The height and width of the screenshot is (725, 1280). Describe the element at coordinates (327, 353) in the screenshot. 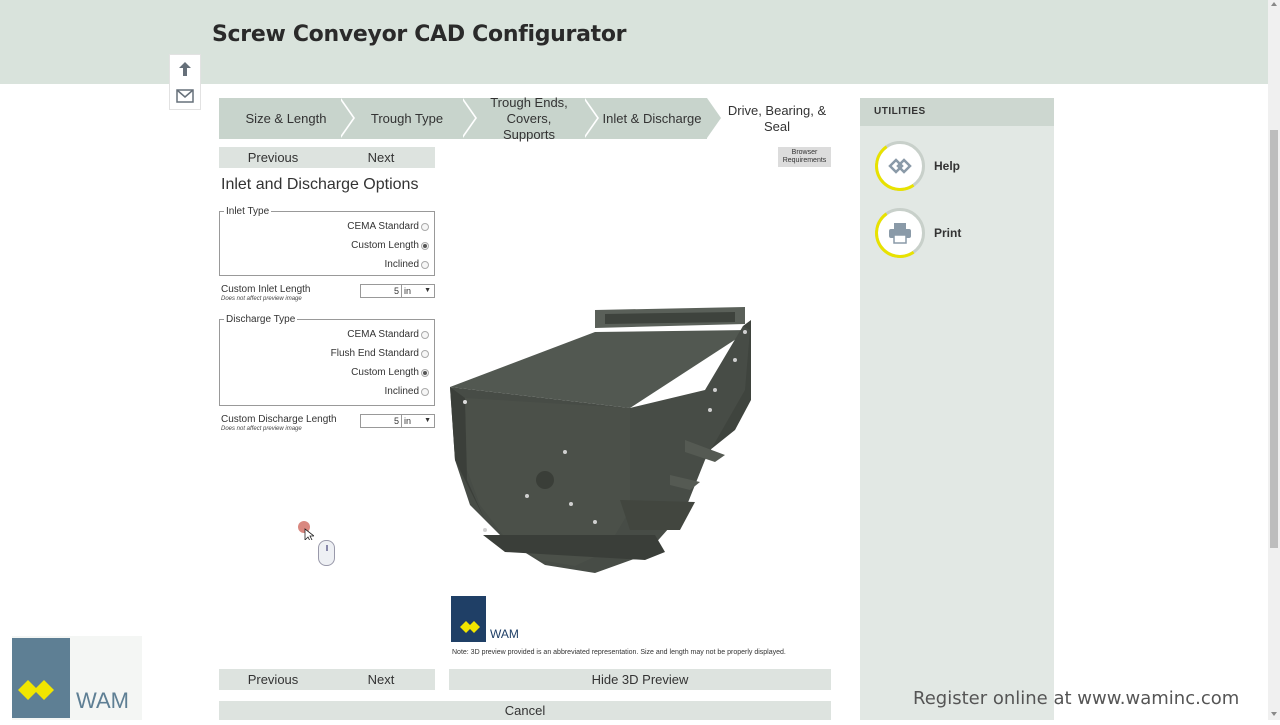

I see `discharge-option-flush: Flush End Standard` at that location.